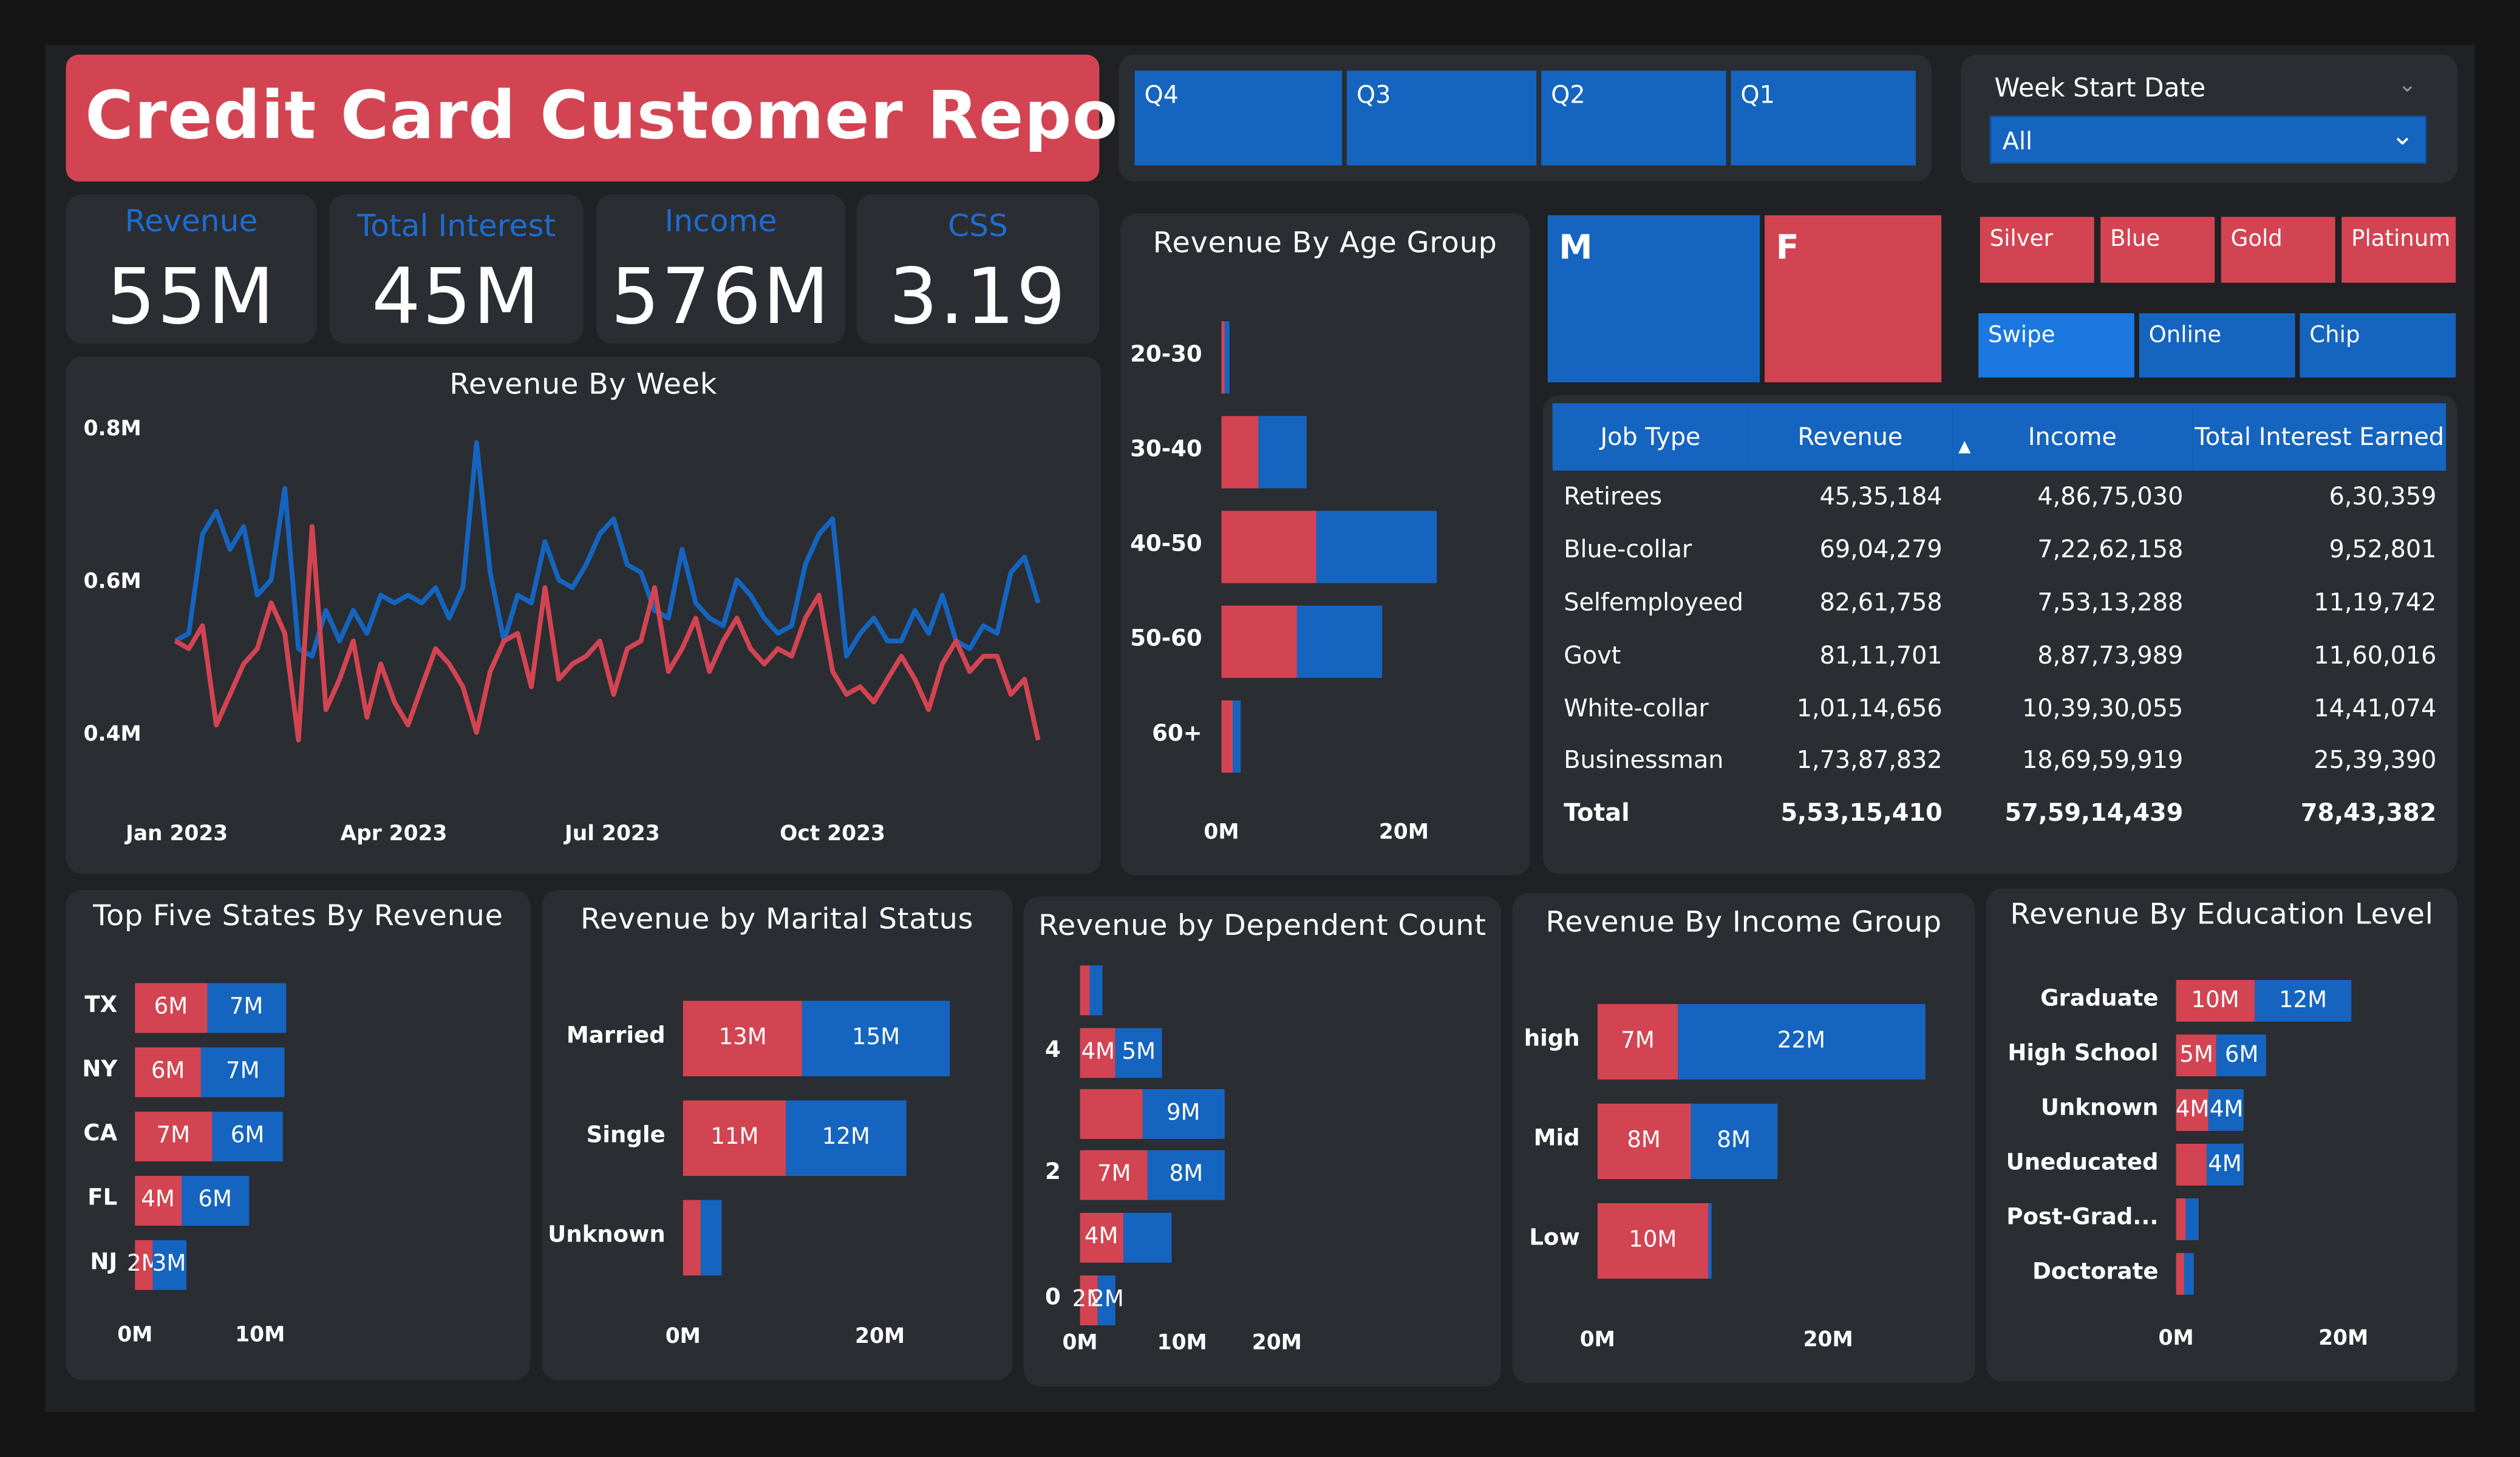  Describe the element at coordinates (176, 833) in the screenshot. I see `x-tick-label: Jan 2023` at that location.